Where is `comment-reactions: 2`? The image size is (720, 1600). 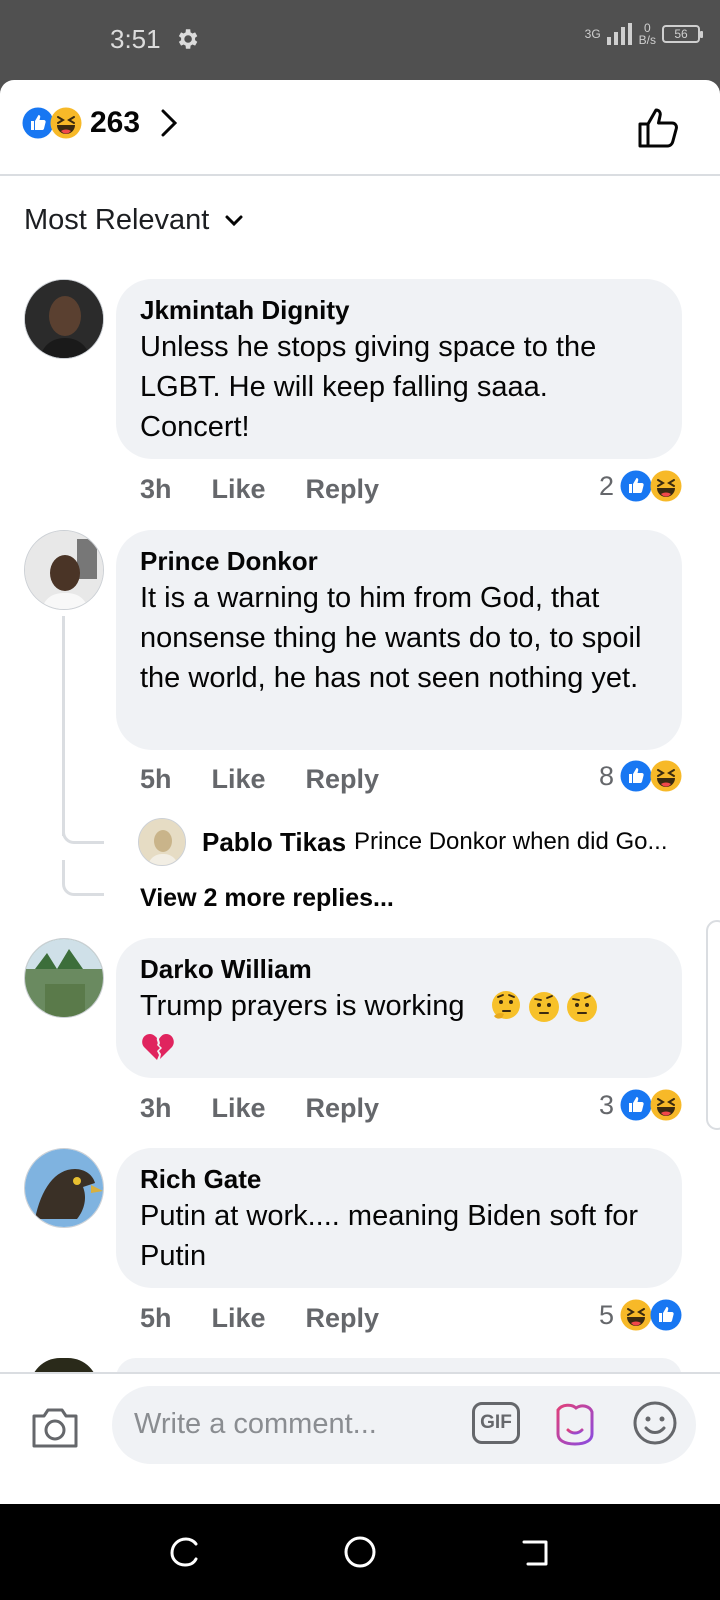
comment-reactions: 2 is located at coordinates (640, 486).